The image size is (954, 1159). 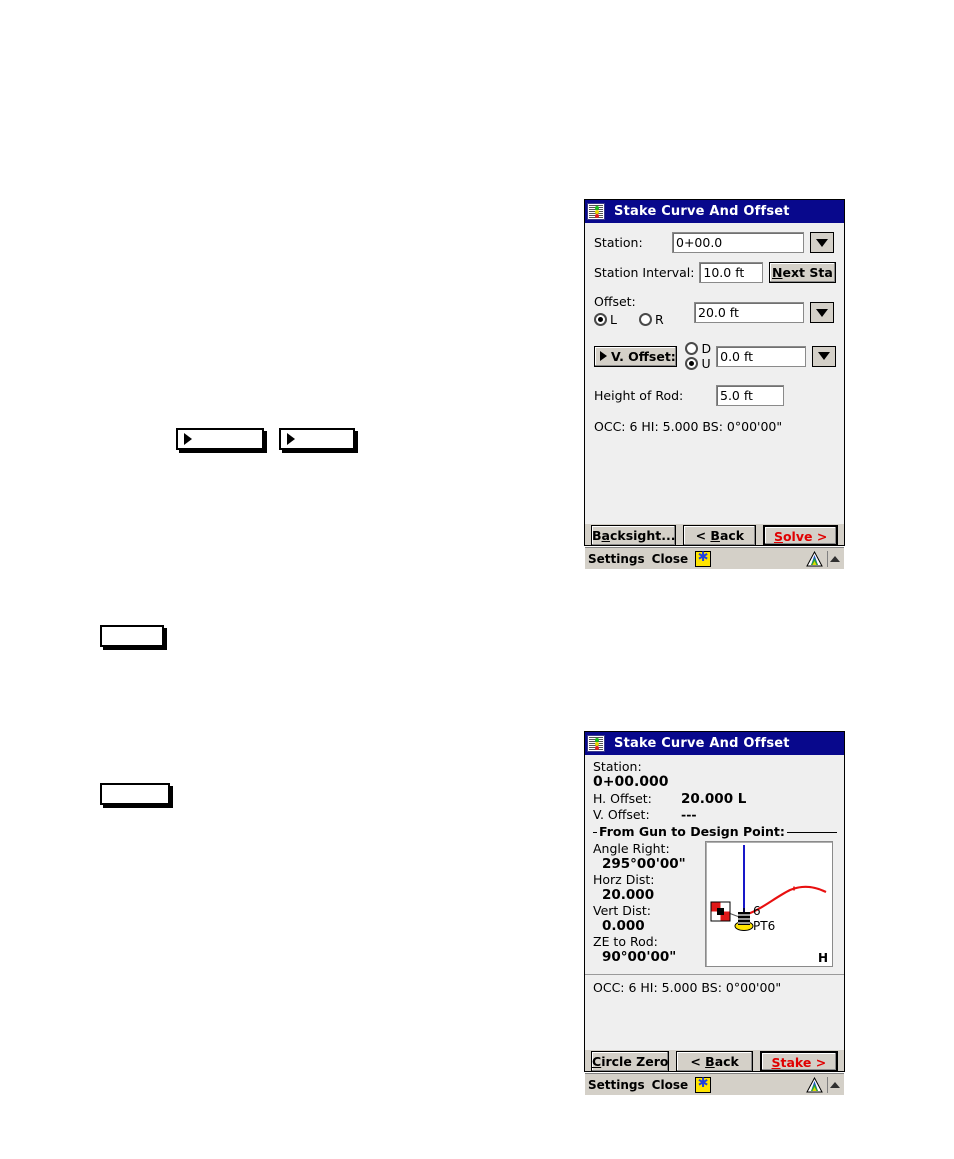 I want to click on stakeout-graphic: 6 PT6 H, so click(x=769, y=904).